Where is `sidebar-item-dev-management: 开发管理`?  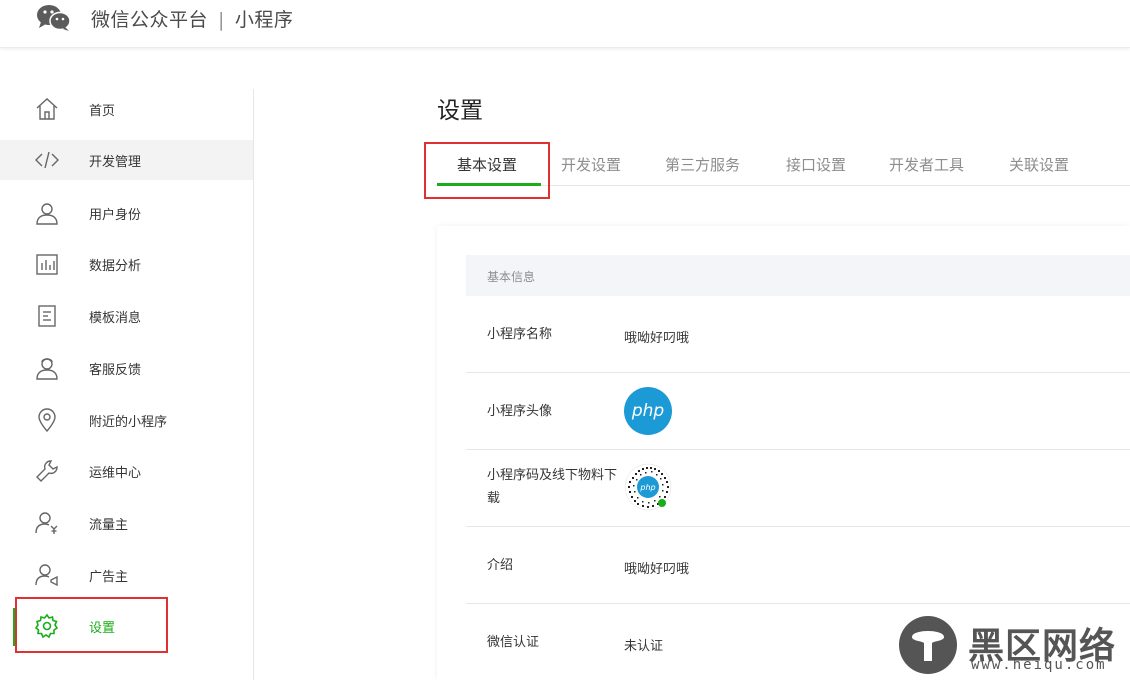
sidebar-item-dev-management: 开发管理 is located at coordinates (126, 160).